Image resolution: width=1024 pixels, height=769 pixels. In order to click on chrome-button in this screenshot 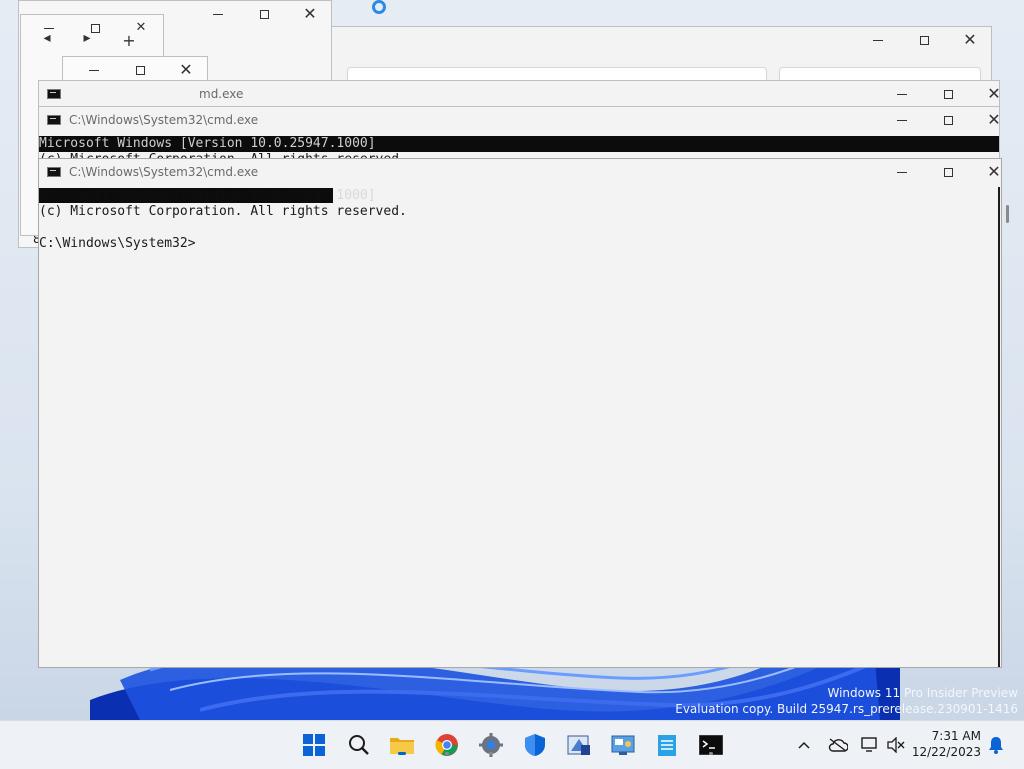, I will do `click(447, 745)`.